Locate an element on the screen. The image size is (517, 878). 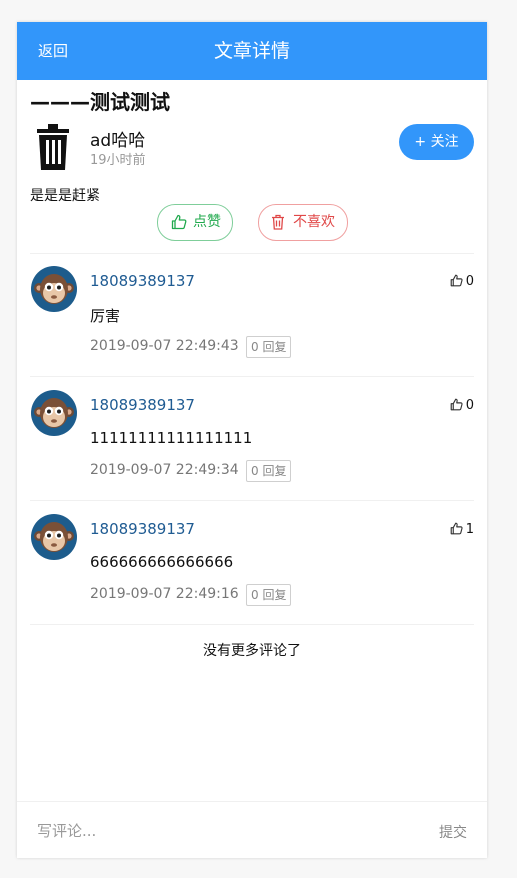
follow-button: + 关注 is located at coordinates (436, 142).